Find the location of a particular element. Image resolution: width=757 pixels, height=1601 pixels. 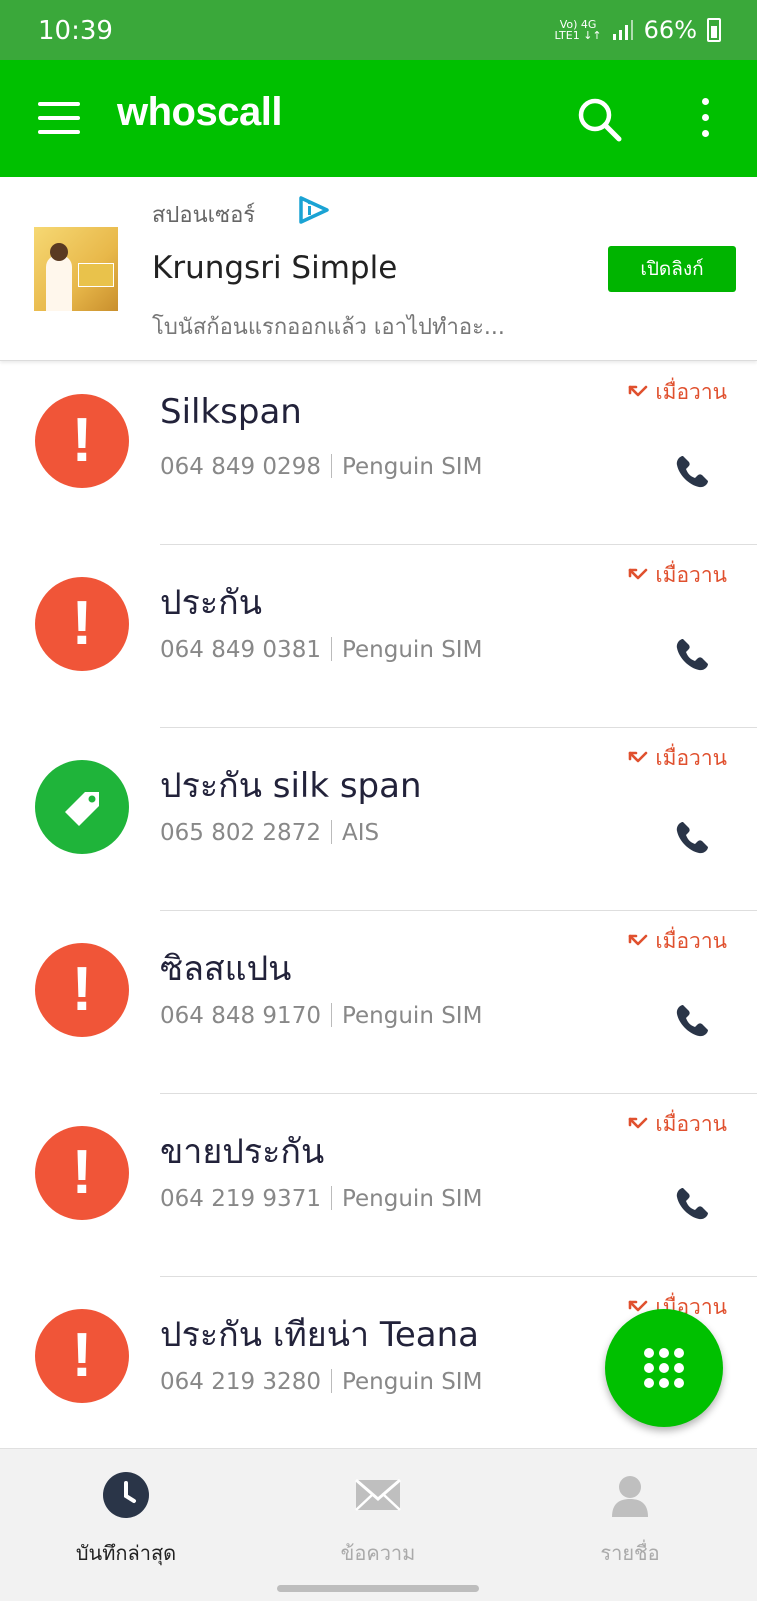

caller-meta: 064 219 3280 Penguin SIM is located at coordinates (321, 1382).